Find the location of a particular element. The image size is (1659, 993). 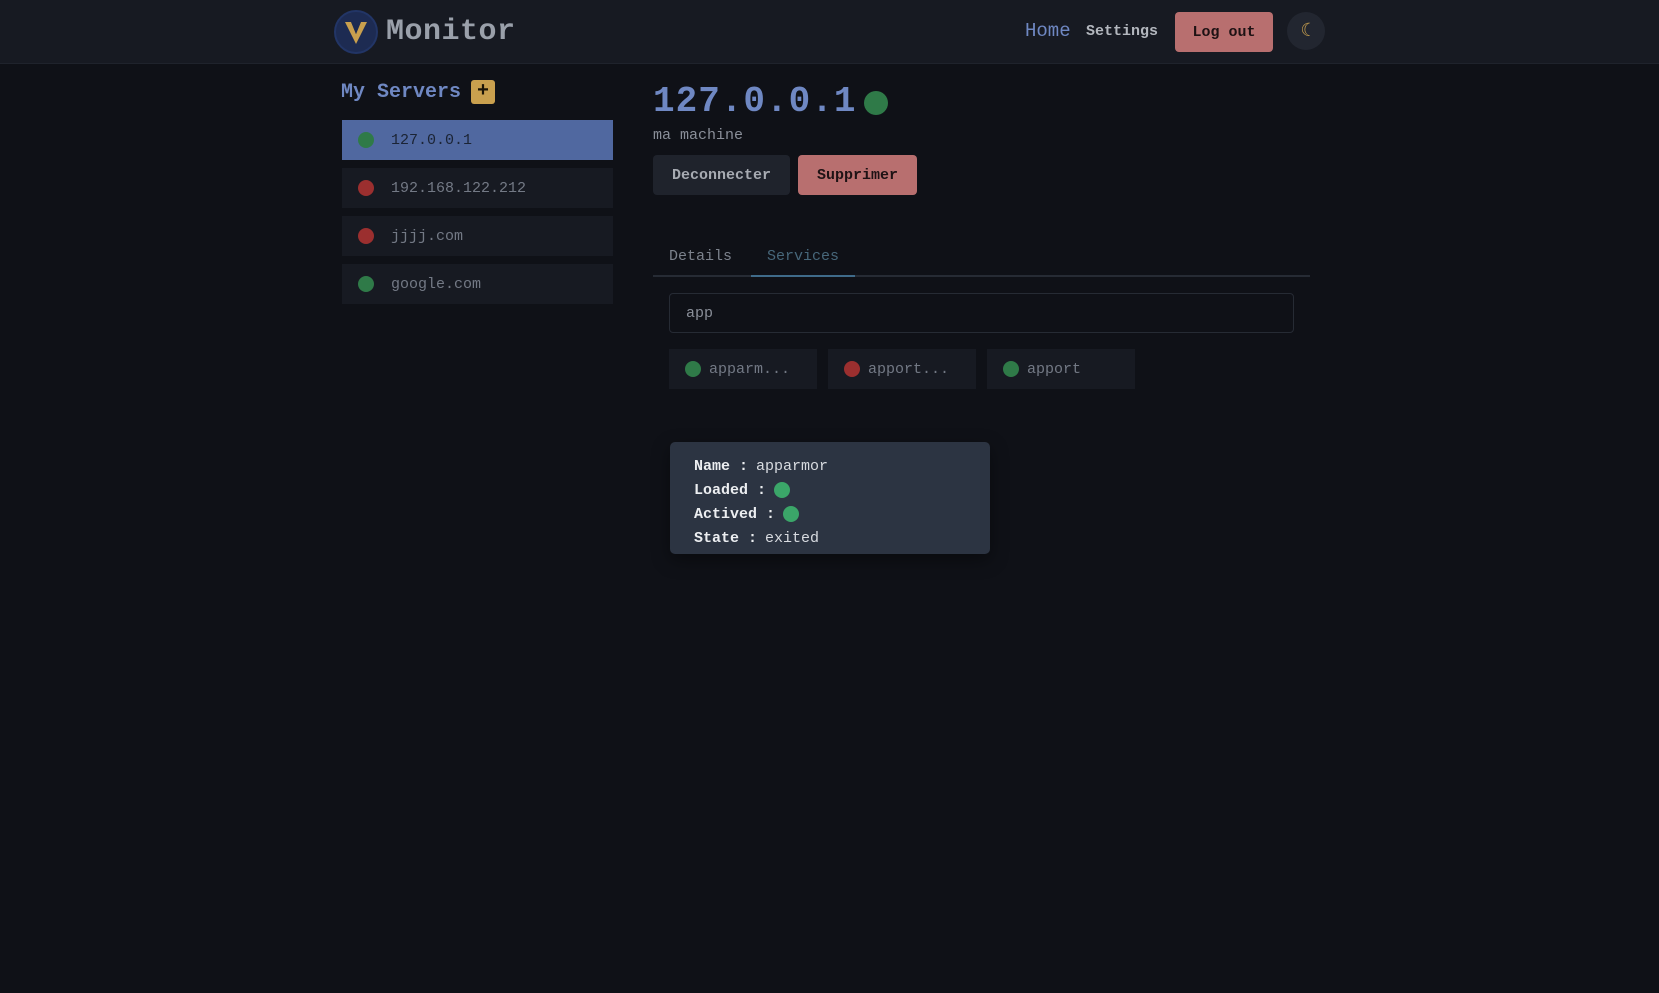

tooltip-actived-row: Actived : is located at coordinates (830, 514).